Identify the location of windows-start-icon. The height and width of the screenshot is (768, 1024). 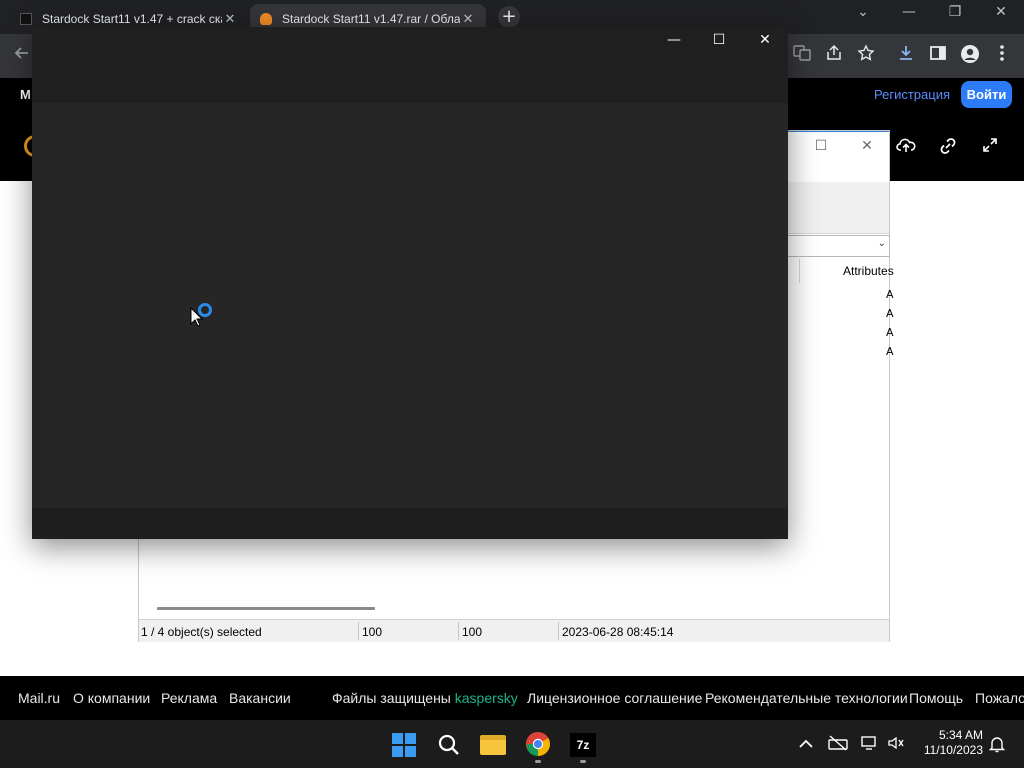
(404, 745).